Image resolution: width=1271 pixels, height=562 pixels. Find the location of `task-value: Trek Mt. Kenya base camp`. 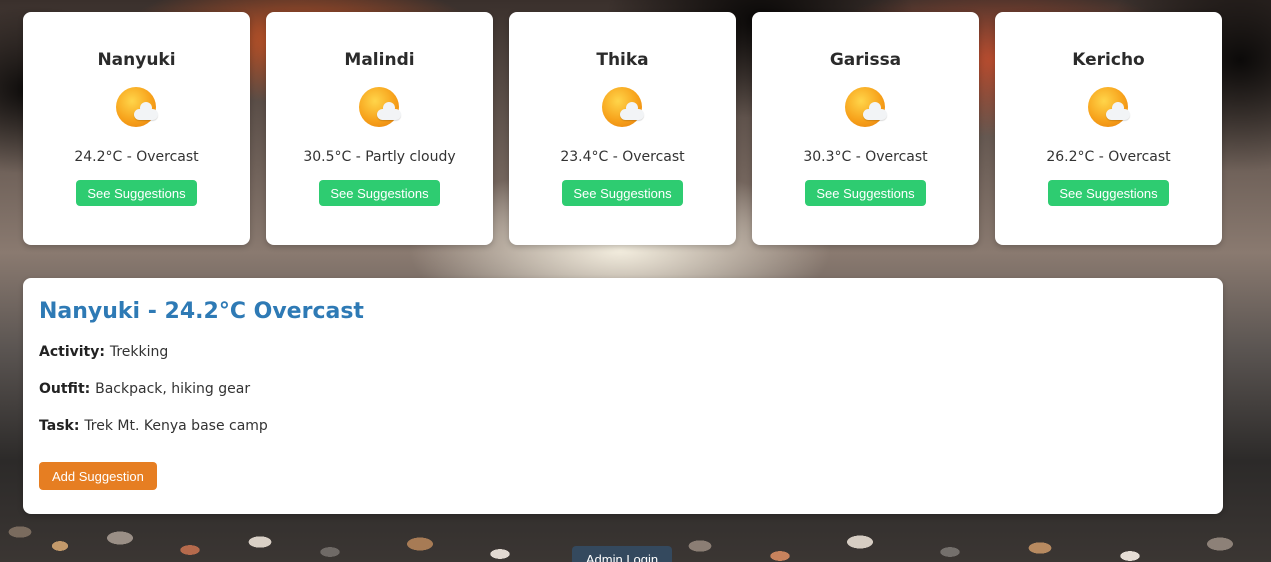

task-value: Trek Mt. Kenya base camp is located at coordinates (176, 426).